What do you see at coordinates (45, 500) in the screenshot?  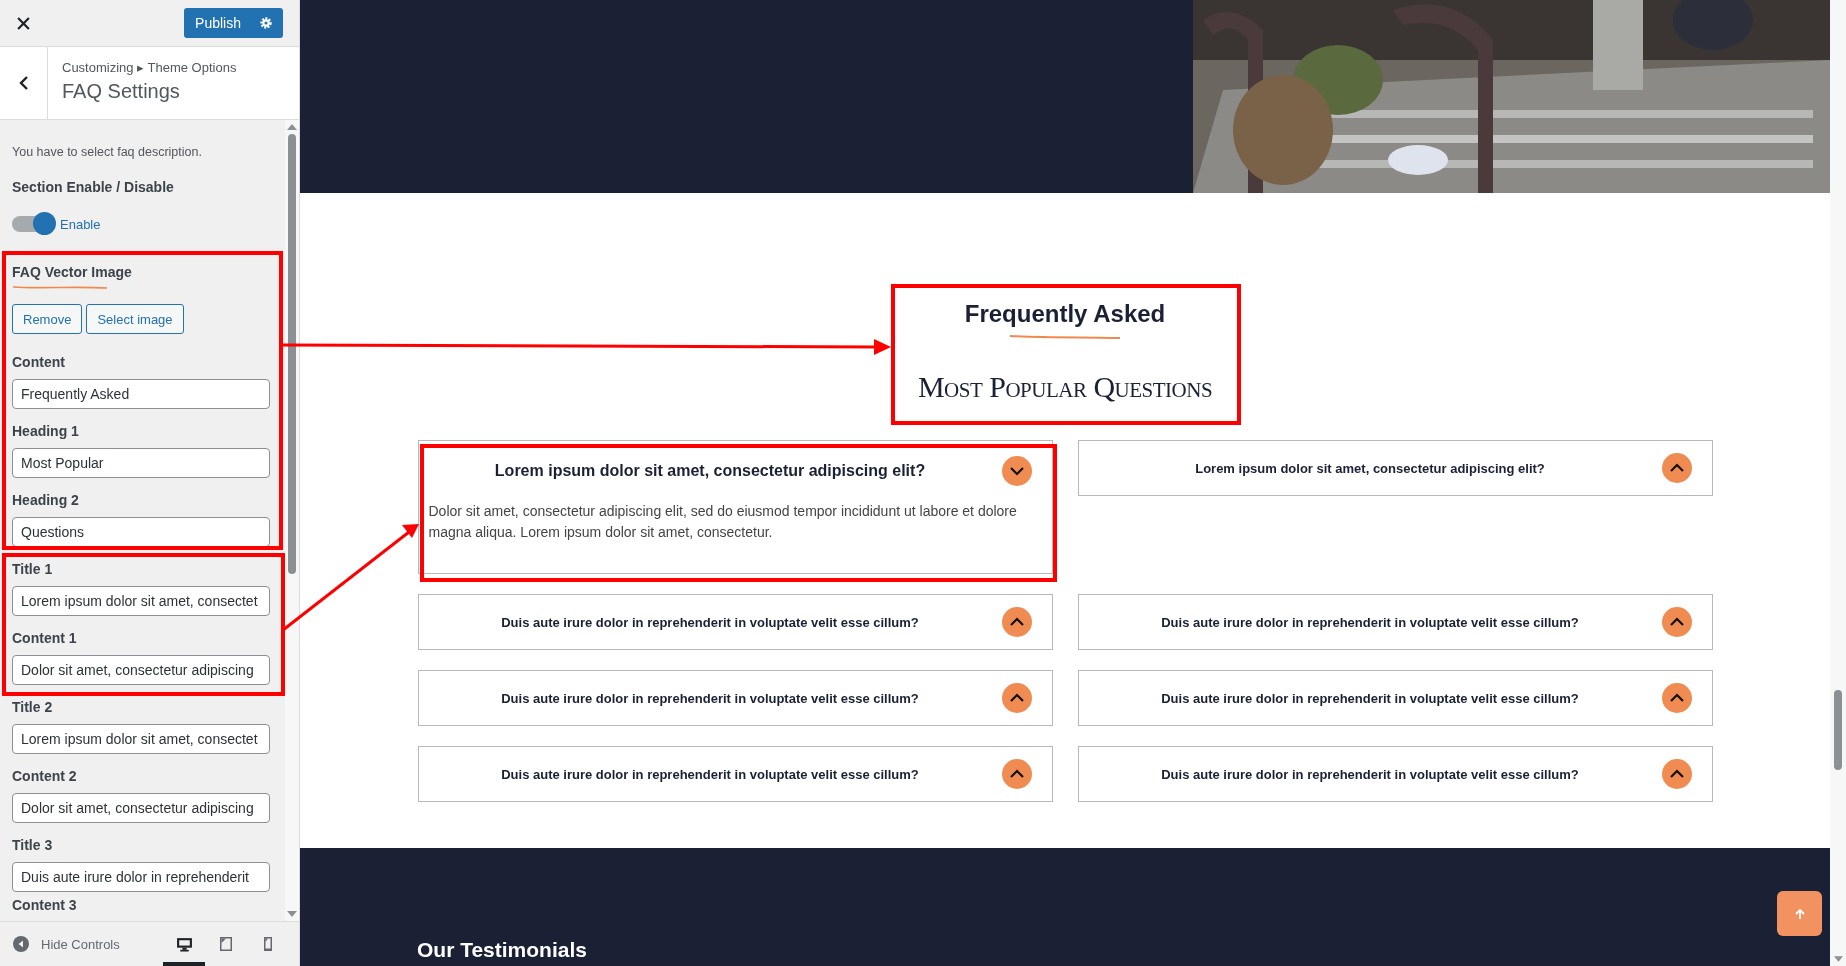 I see `field-label: Heading 2` at bounding box center [45, 500].